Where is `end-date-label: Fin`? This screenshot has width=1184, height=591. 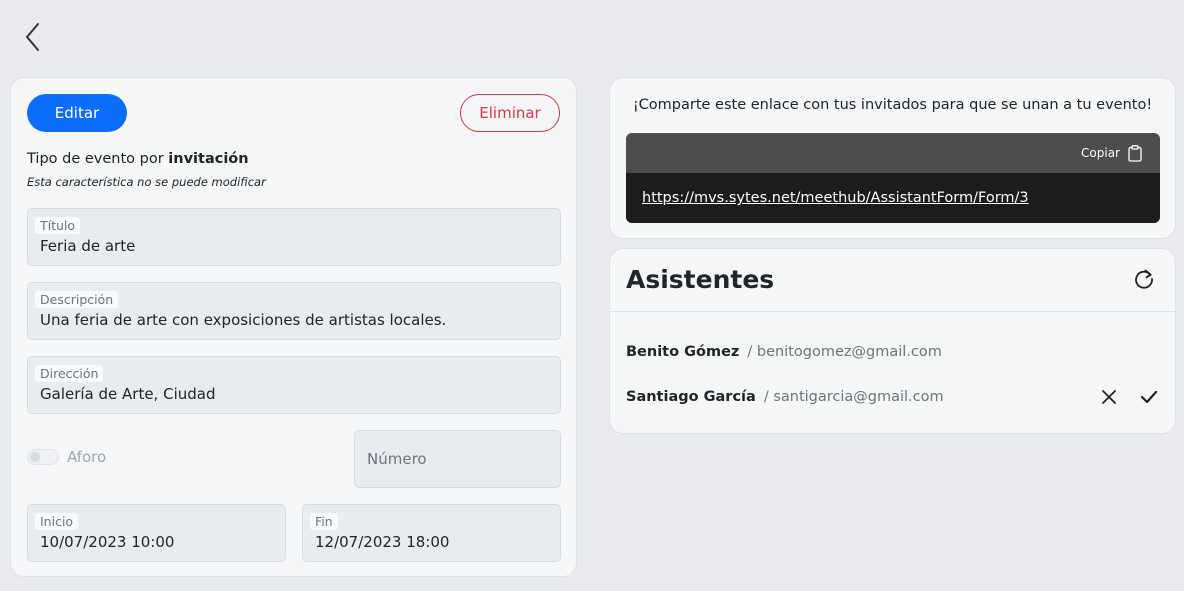 end-date-label: Fin is located at coordinates (324, 521).